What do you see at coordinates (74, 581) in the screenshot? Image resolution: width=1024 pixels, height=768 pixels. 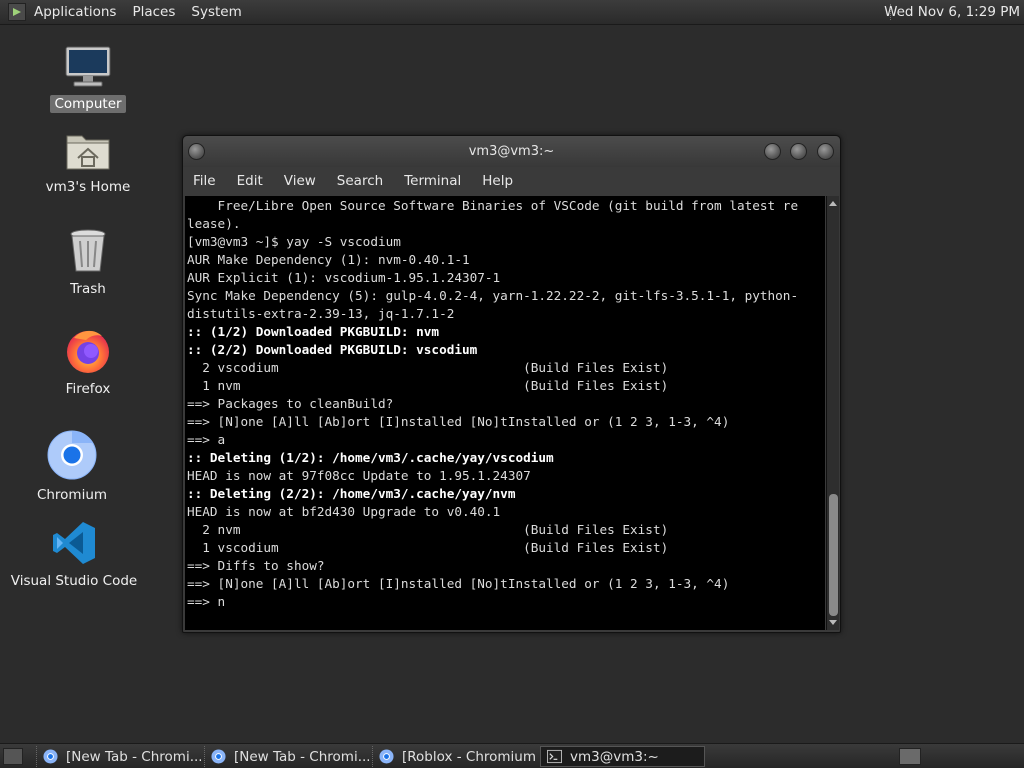 I see `desktop-icon-label: Visual Studio Code` at bounding box center [74, 581].